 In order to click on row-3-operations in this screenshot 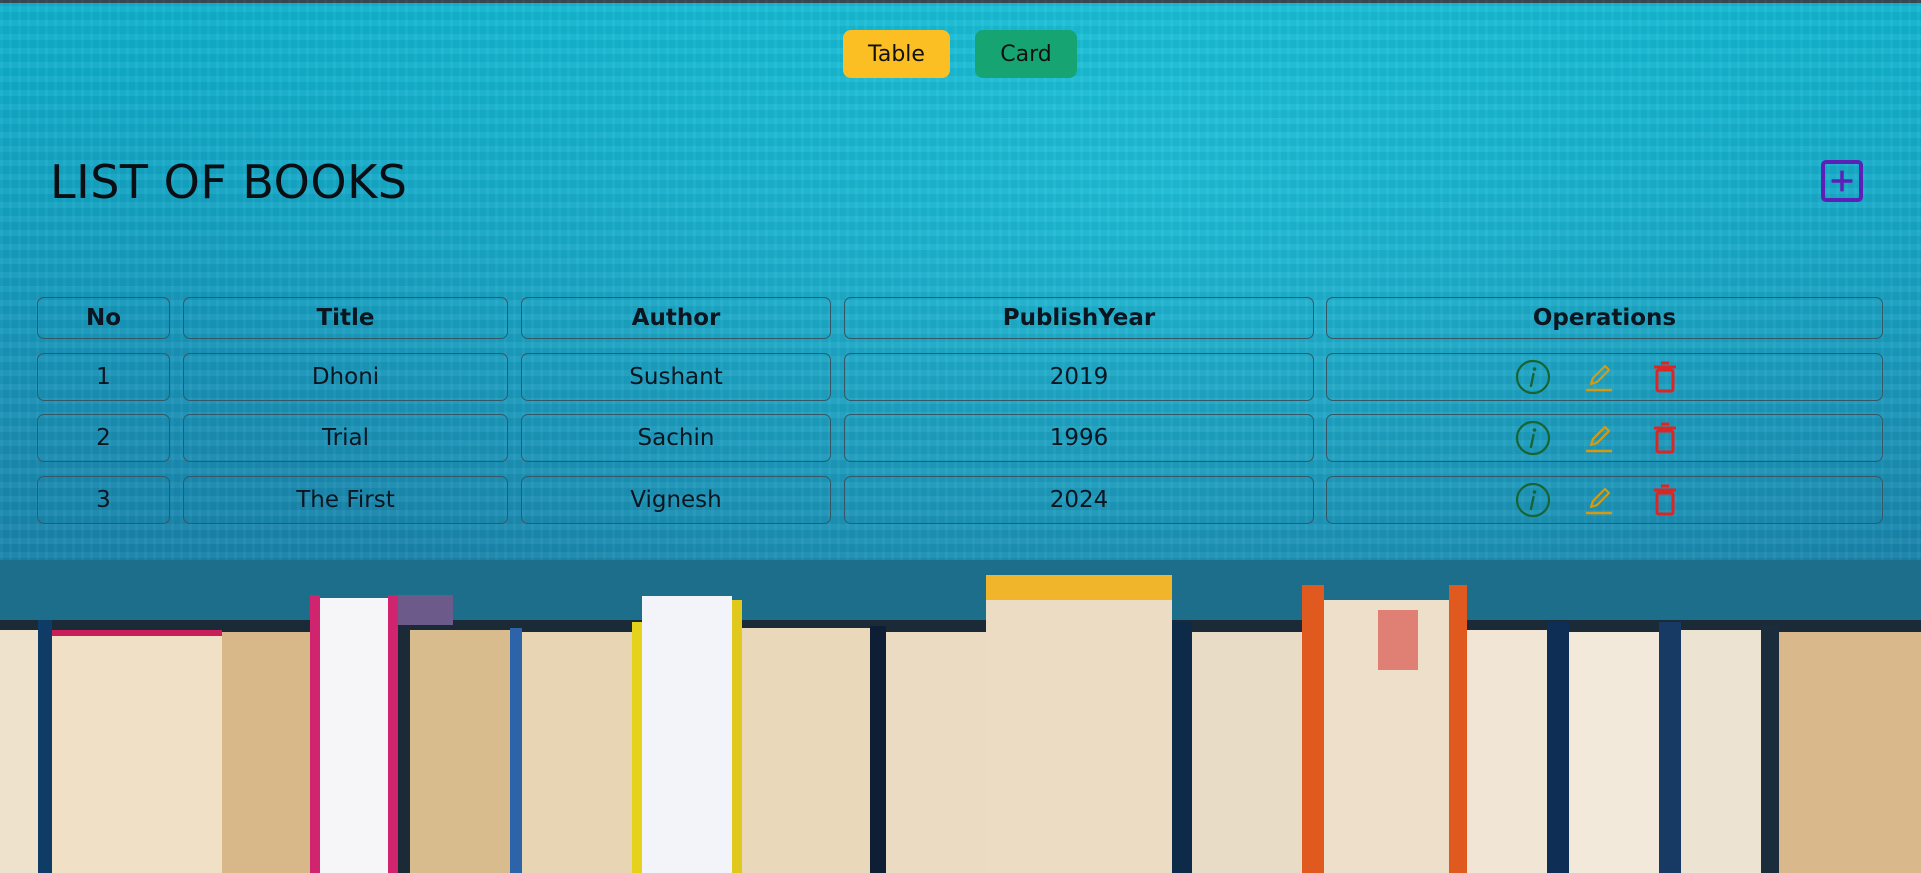, I will do `click(1604, 500)`.